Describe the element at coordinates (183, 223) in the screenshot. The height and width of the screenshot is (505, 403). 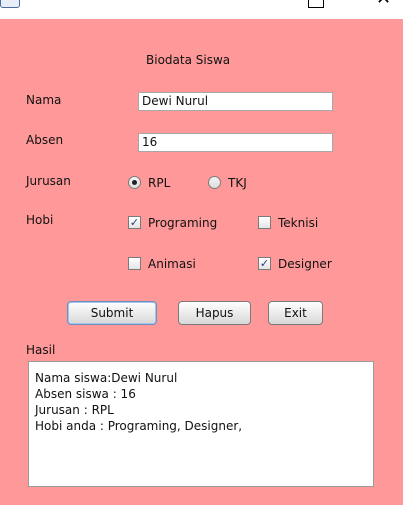
I see `checkbox-programing-label: Programing` at that location.